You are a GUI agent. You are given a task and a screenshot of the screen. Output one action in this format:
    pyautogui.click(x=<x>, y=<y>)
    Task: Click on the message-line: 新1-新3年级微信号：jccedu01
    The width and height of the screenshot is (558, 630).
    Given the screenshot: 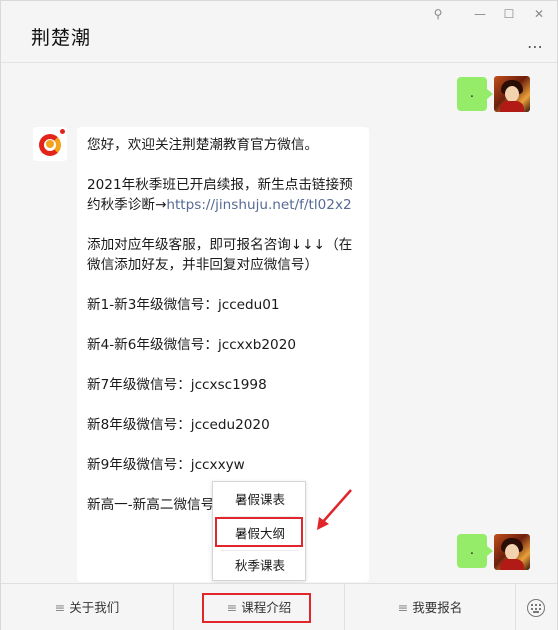 What is the action you would take?
    pyautogui.click(x=183, y=305)
    